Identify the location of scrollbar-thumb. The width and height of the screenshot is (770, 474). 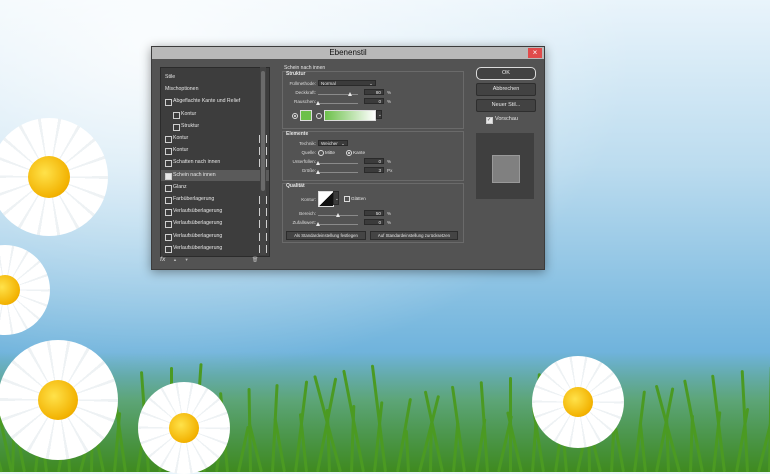
(263, 131).